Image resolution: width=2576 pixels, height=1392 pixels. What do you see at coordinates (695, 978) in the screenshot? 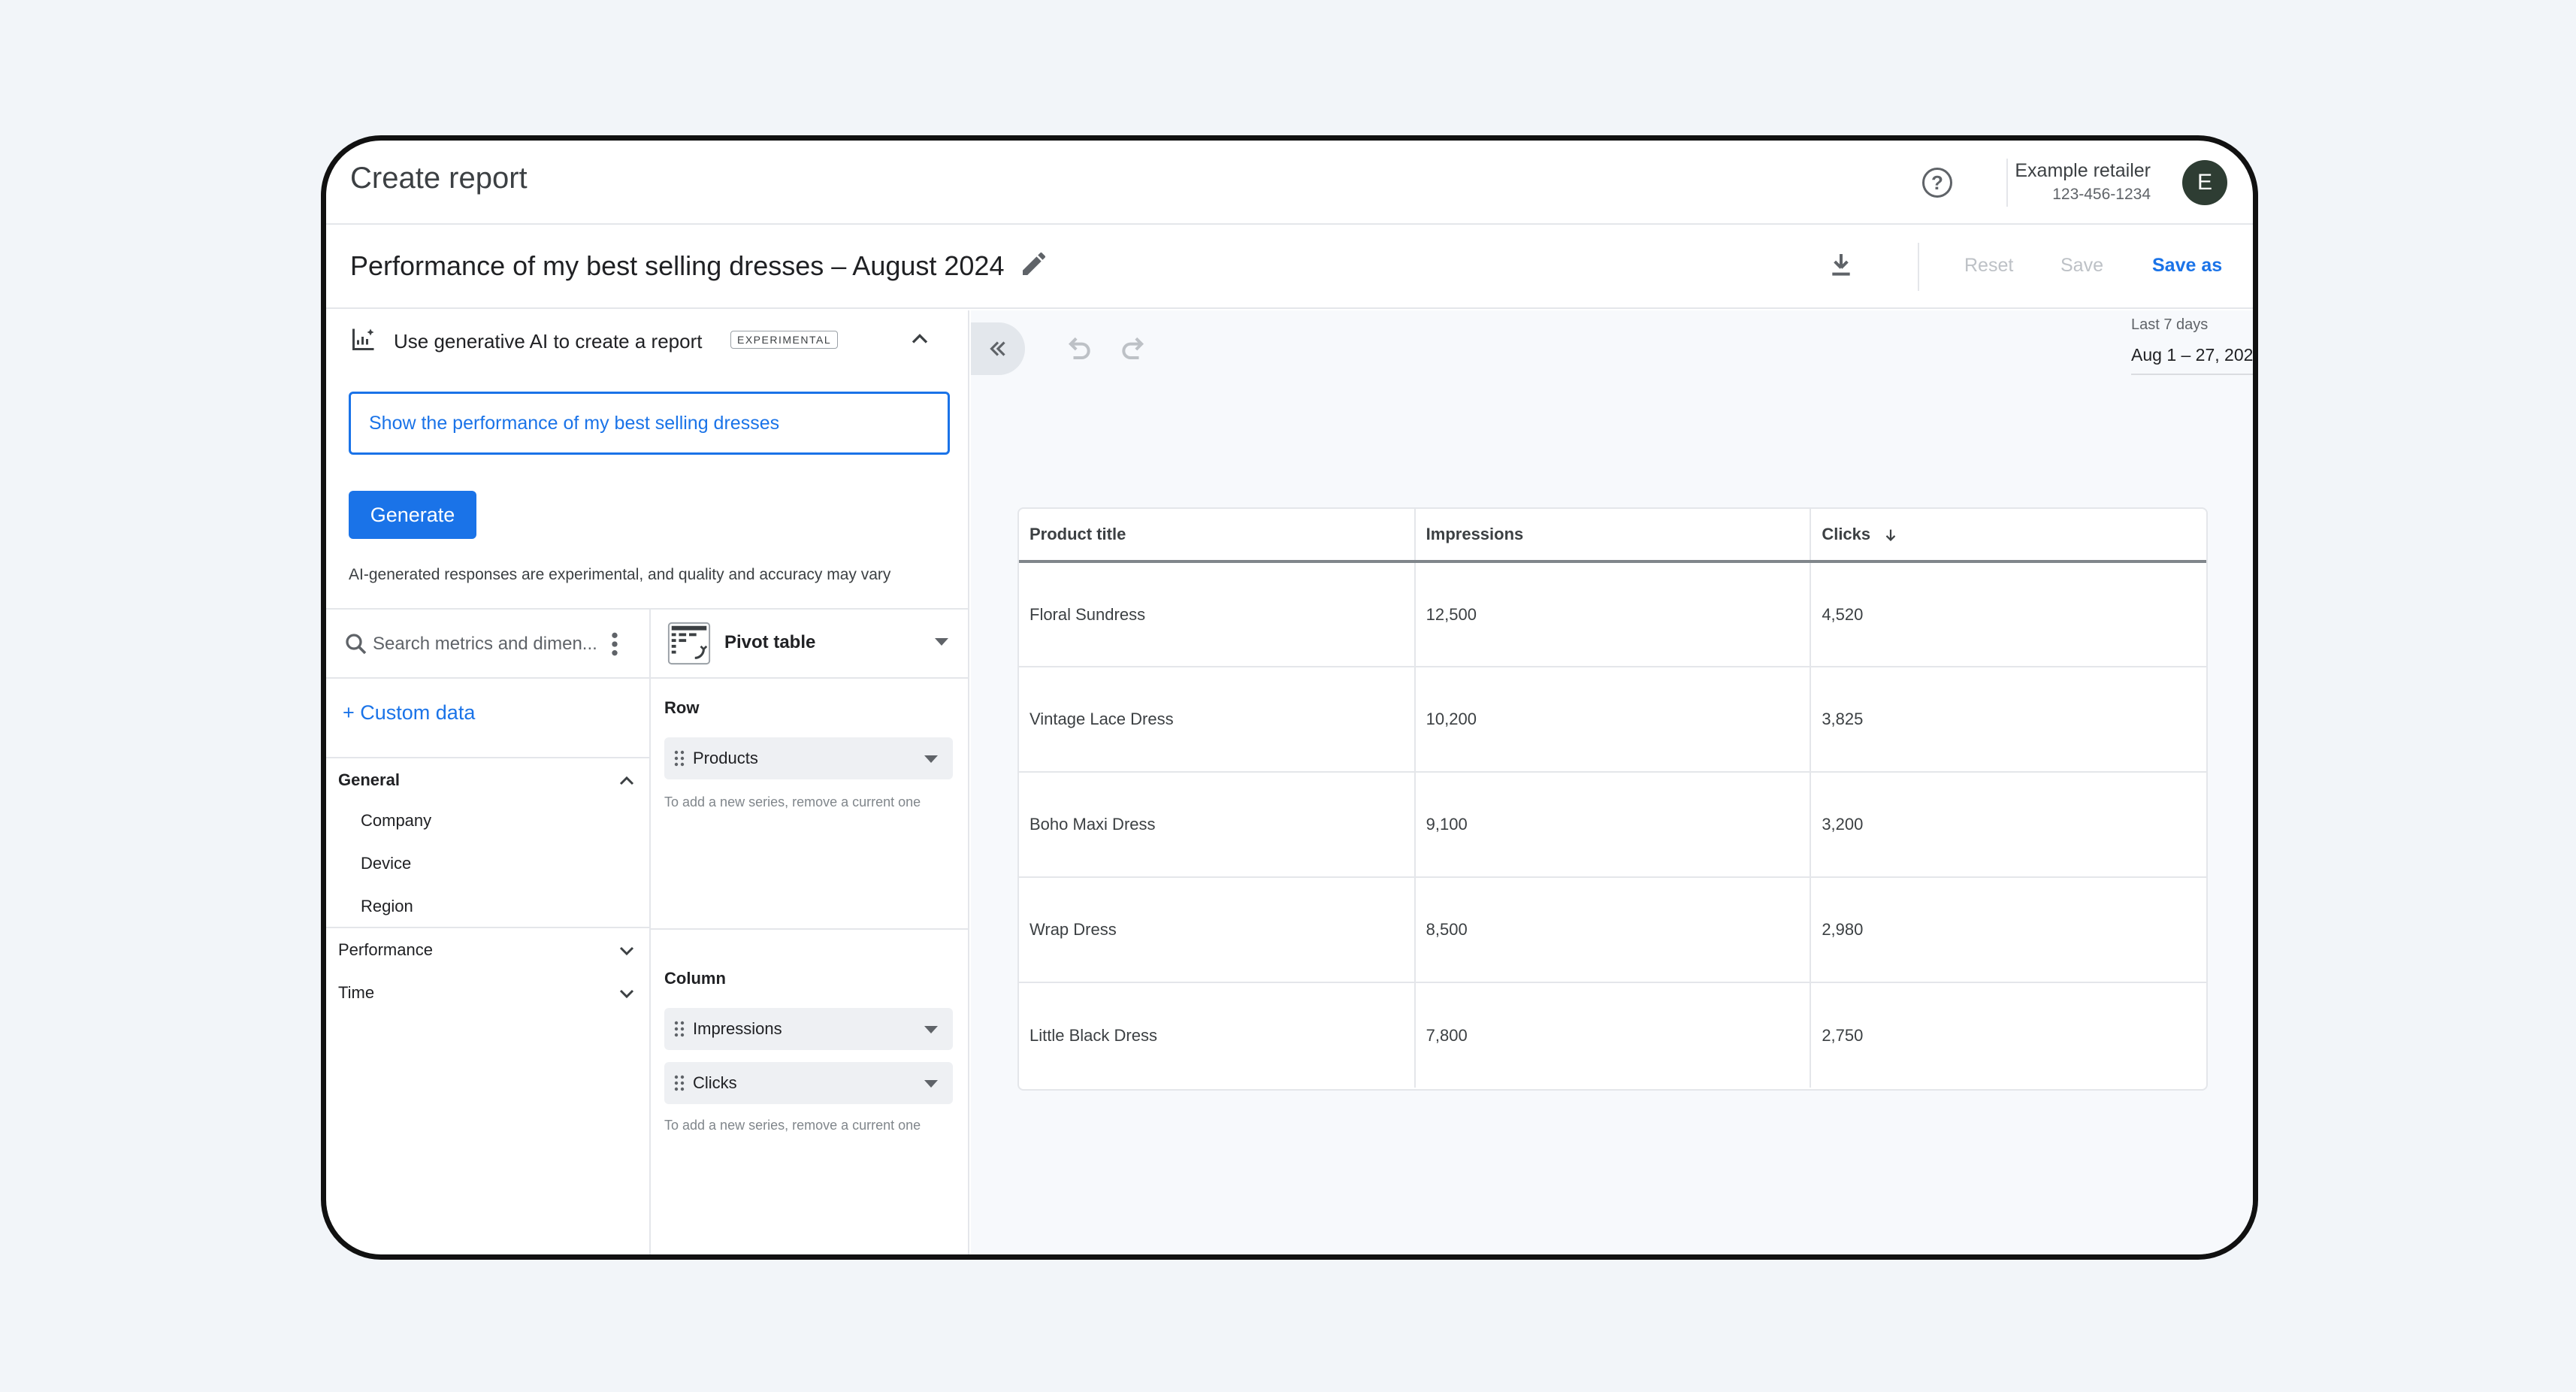
I see `column-section-label: Column` at bounding box center [695, 978].